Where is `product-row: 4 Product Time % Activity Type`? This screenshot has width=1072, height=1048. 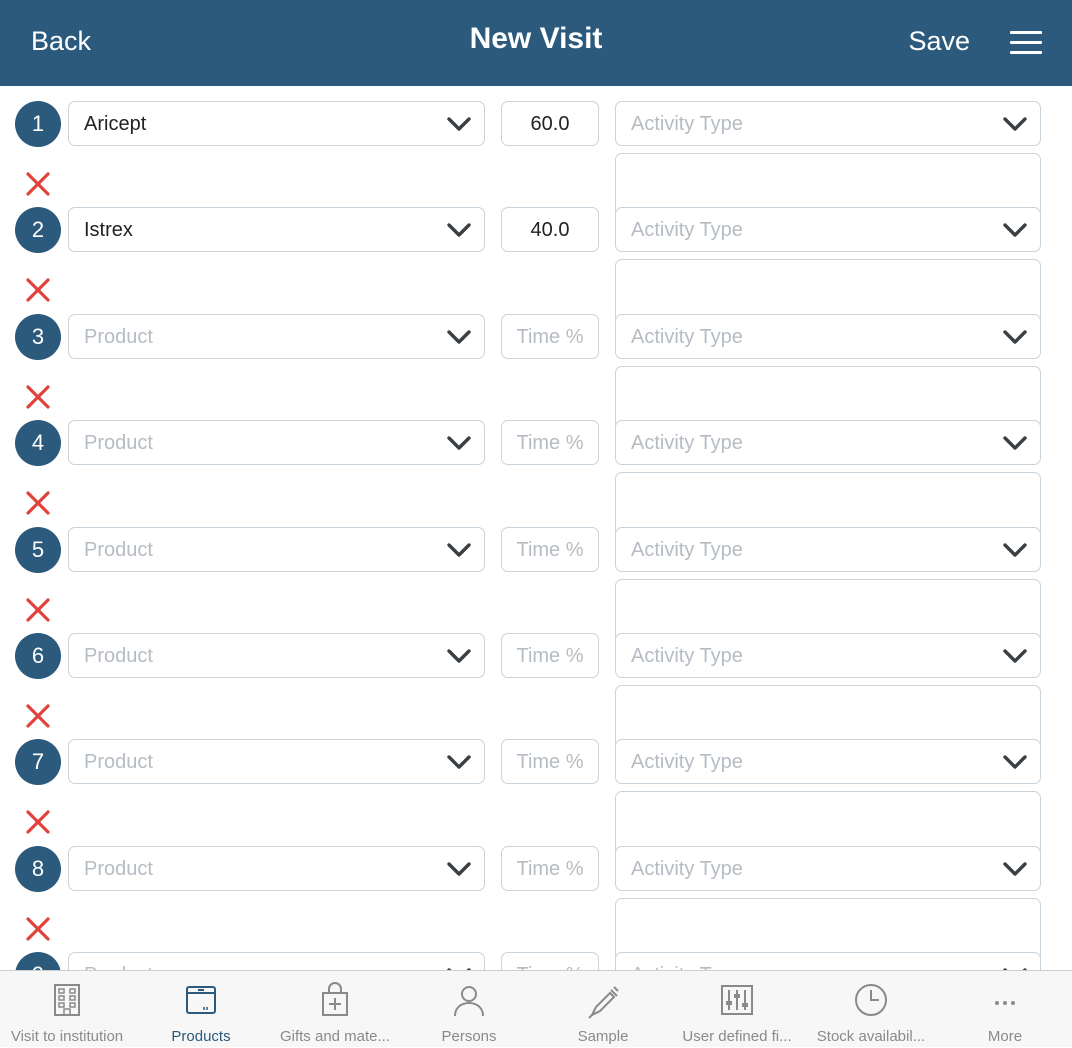 product-row: 4 Product Time % Activity Type is located at coordinates (536, 469).